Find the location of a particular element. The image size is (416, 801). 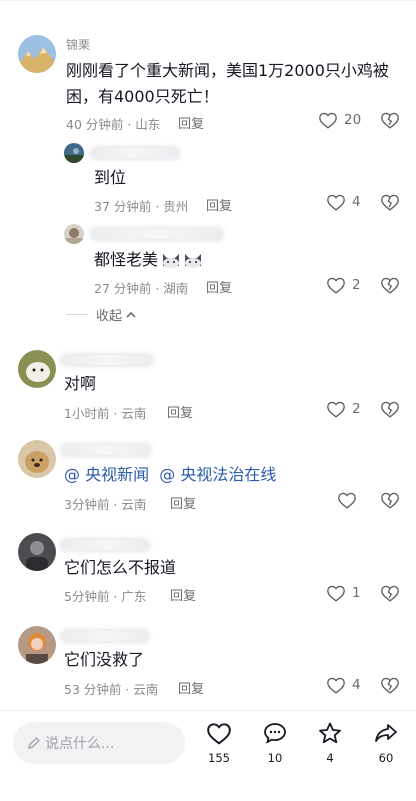

comment-text: 刚刚看了个重大新闻，美国1万2000只小鸡被困，有4000只死亡！ is located at coordinates (227, 83).